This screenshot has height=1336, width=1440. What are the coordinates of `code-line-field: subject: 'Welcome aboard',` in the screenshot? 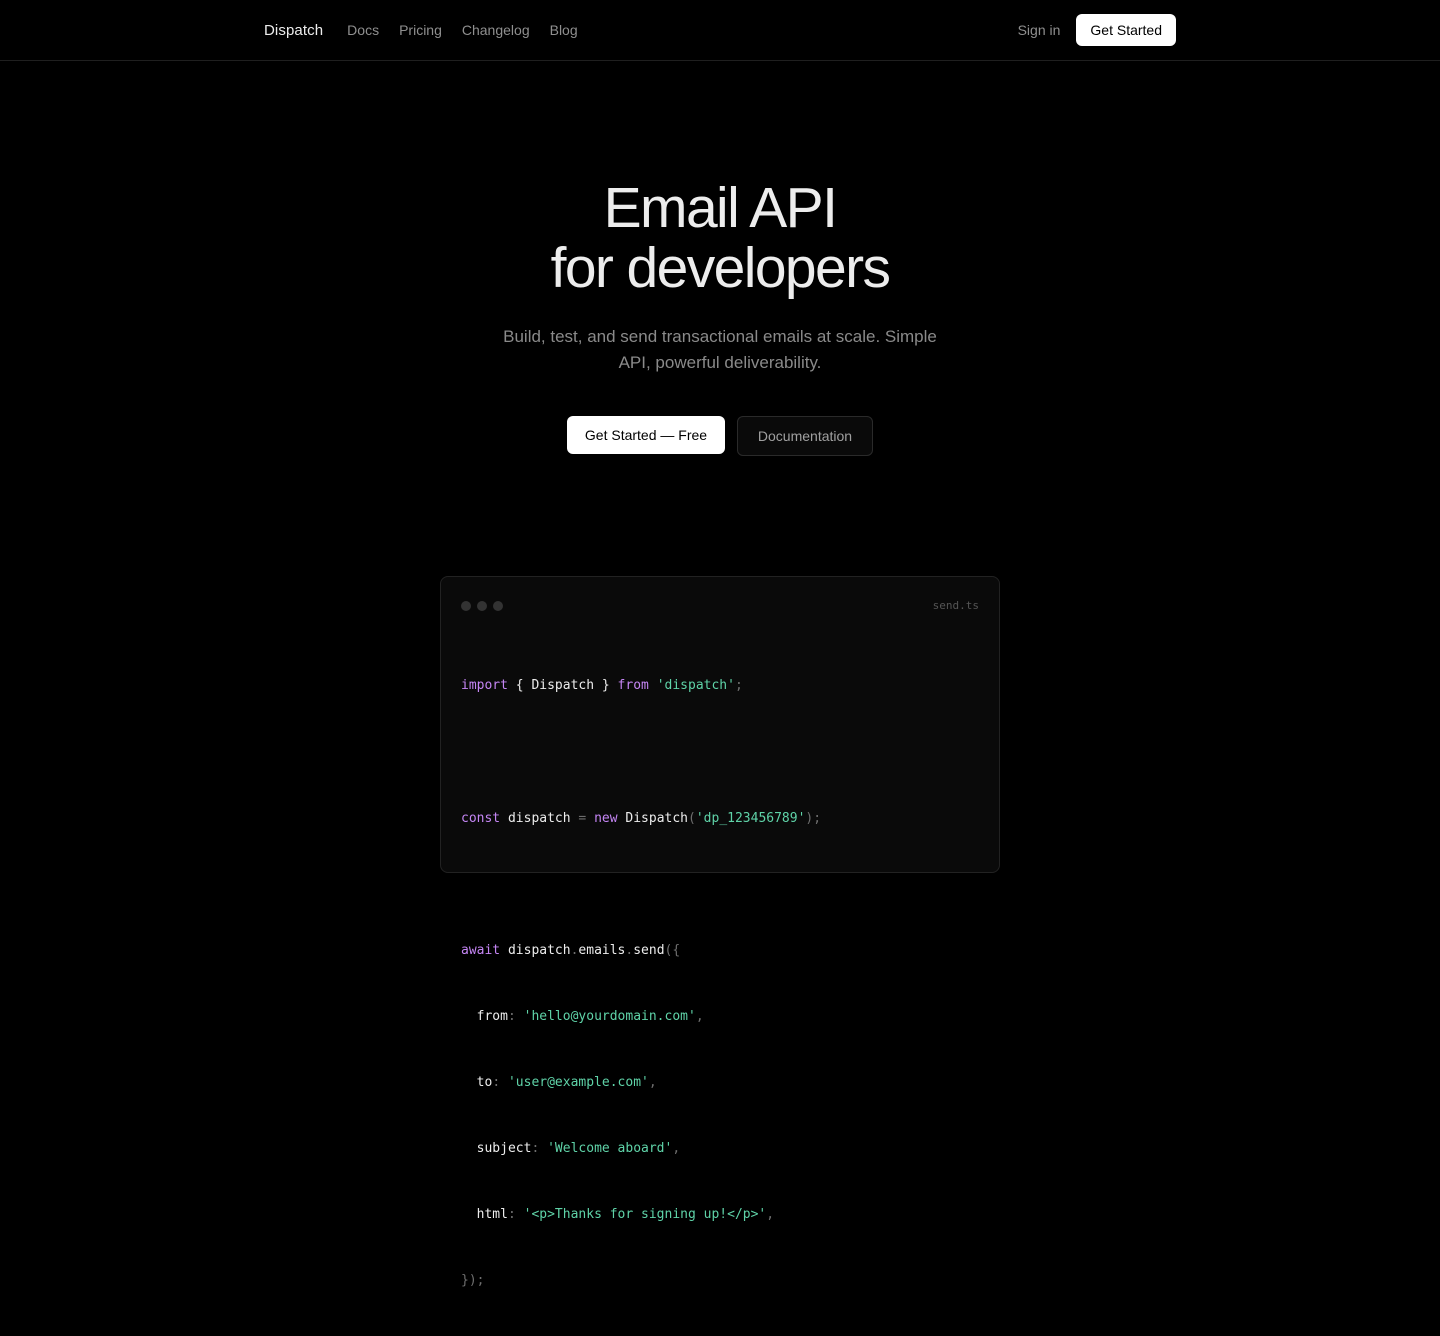 It's located at (641, 1149).